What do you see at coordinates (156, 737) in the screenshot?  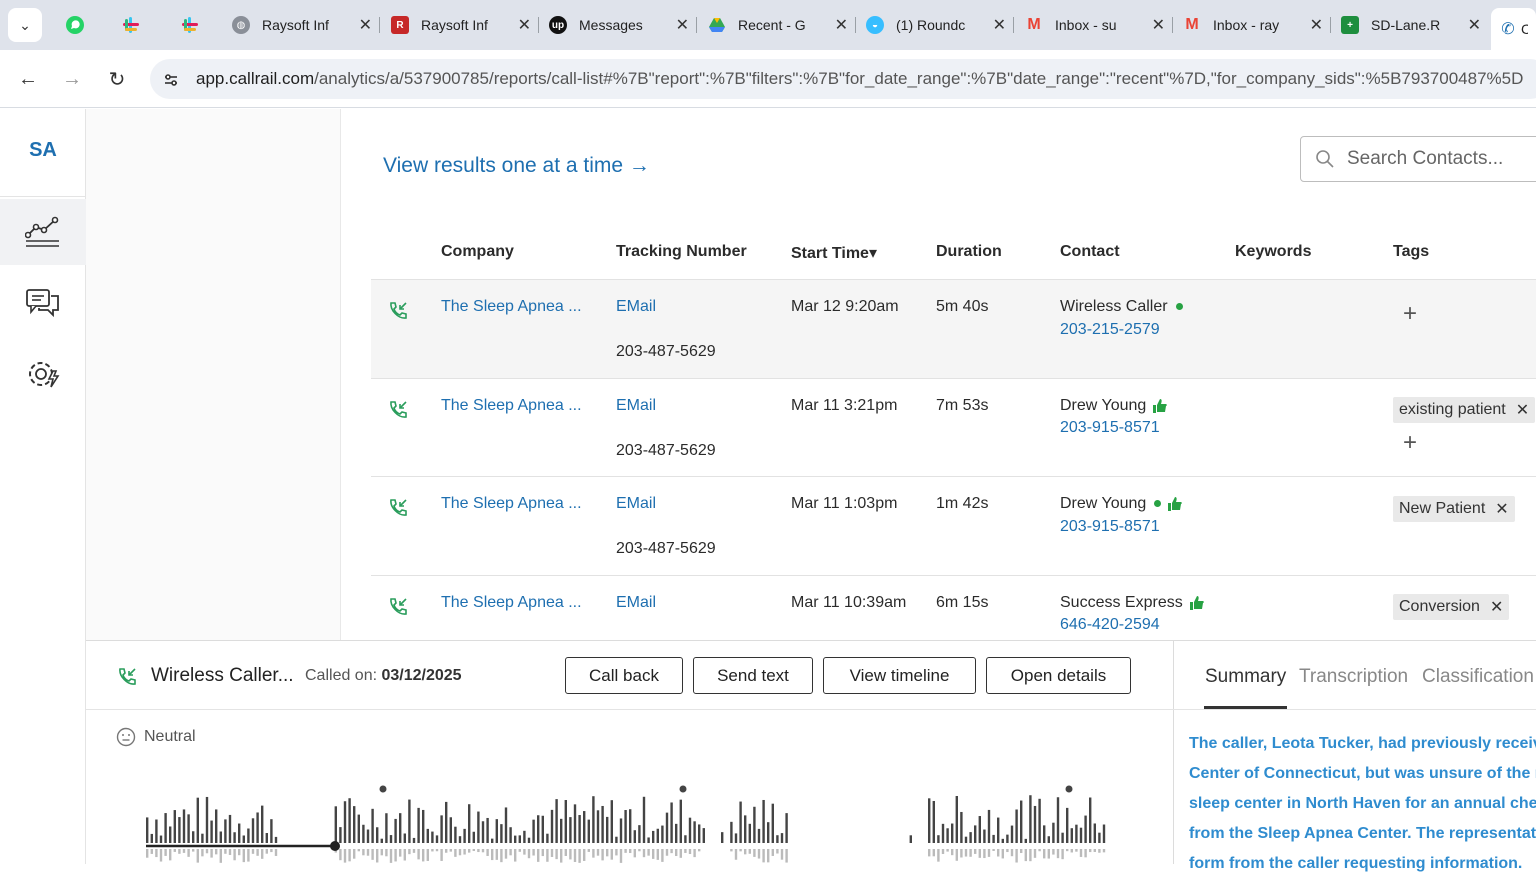 I see `sentiment-indicator: Neutral` at bounding box center [156, 737].